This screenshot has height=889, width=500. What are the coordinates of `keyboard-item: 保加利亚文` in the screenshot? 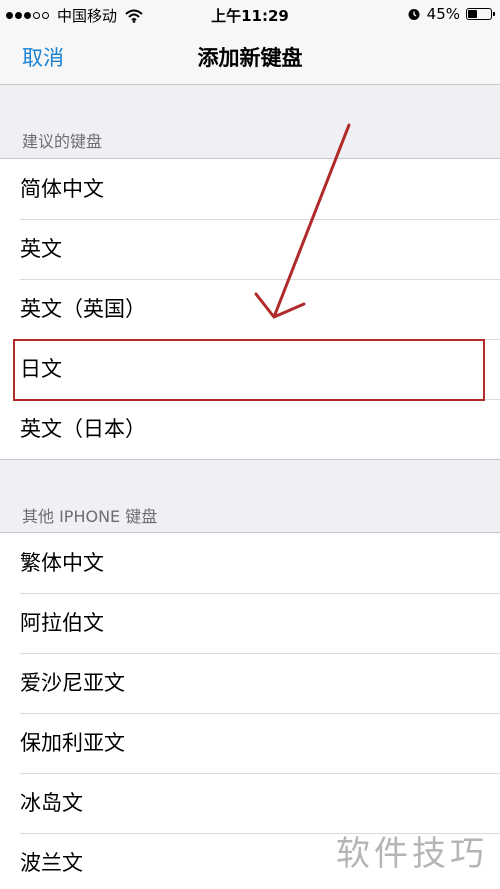 It's located at (250, 743).